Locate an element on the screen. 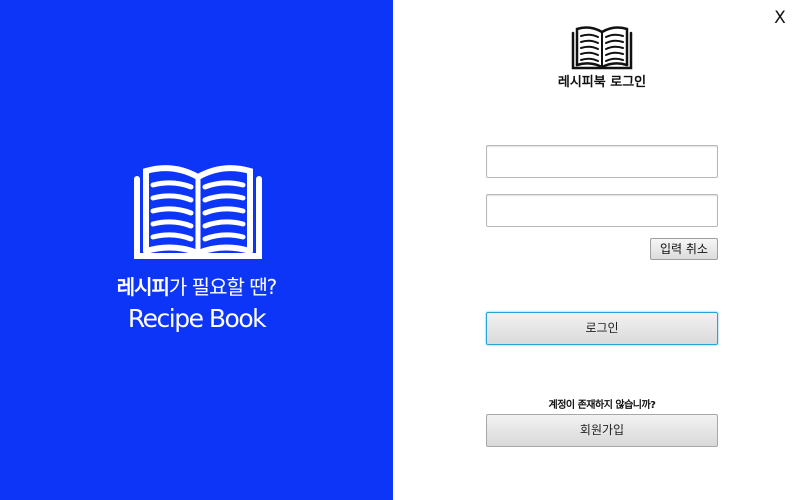 This screenshot has width=800, height=500. clear-input-button: 입력 취소 is located at coordinates (684, 249).